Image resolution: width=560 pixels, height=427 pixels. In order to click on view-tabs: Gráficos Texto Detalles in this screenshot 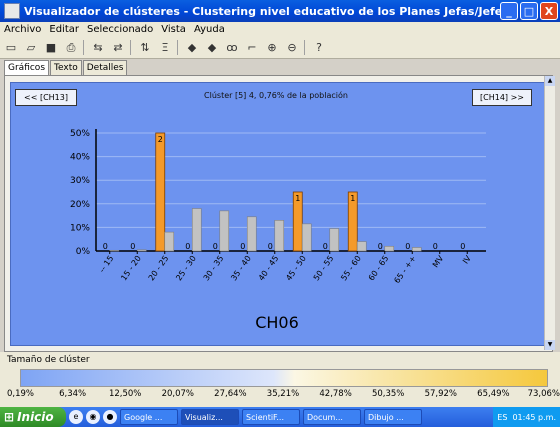, I will do `click(66, 67)`.